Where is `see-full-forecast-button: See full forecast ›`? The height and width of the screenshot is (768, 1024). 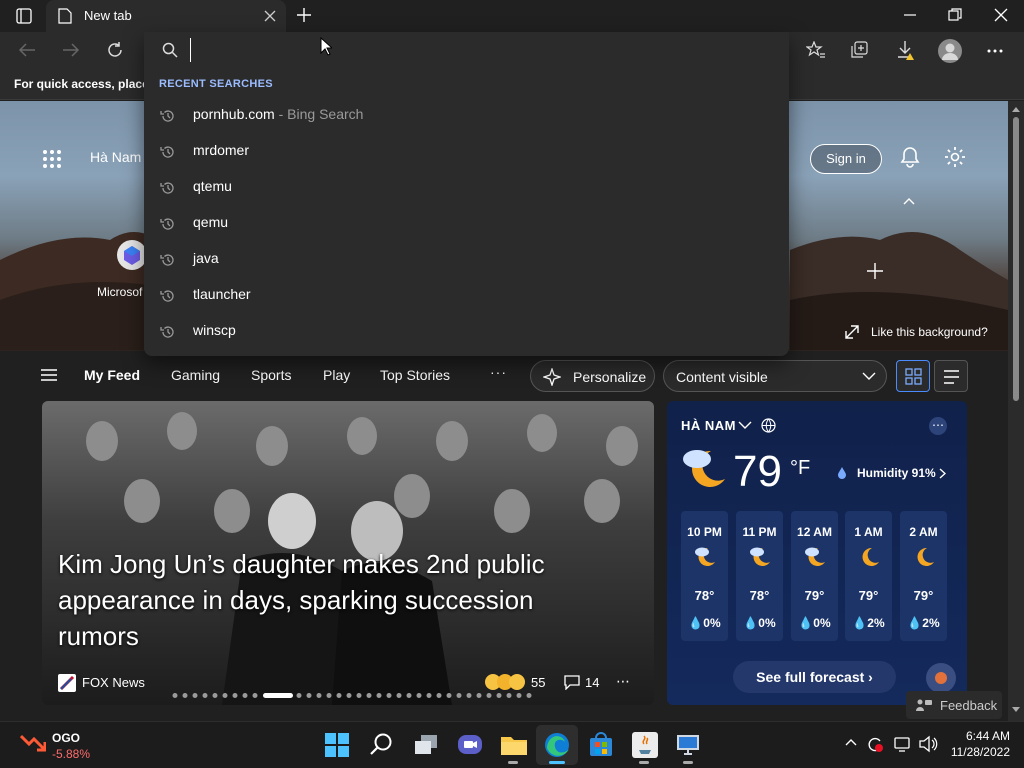 see-full-forecast-button: See full forecast › is located at coordinates (814, 677).